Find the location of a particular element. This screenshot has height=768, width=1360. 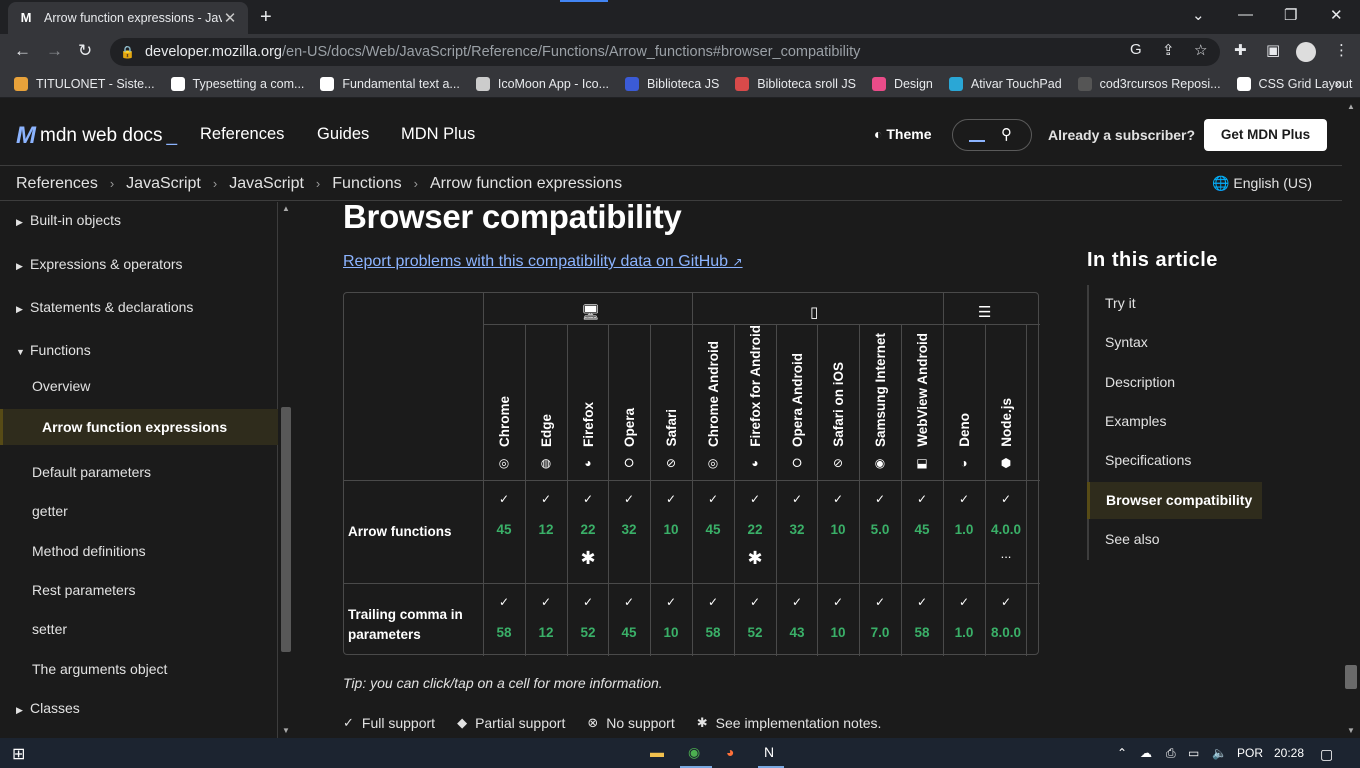

google-icon: G is located at coordinates (1136, 49).